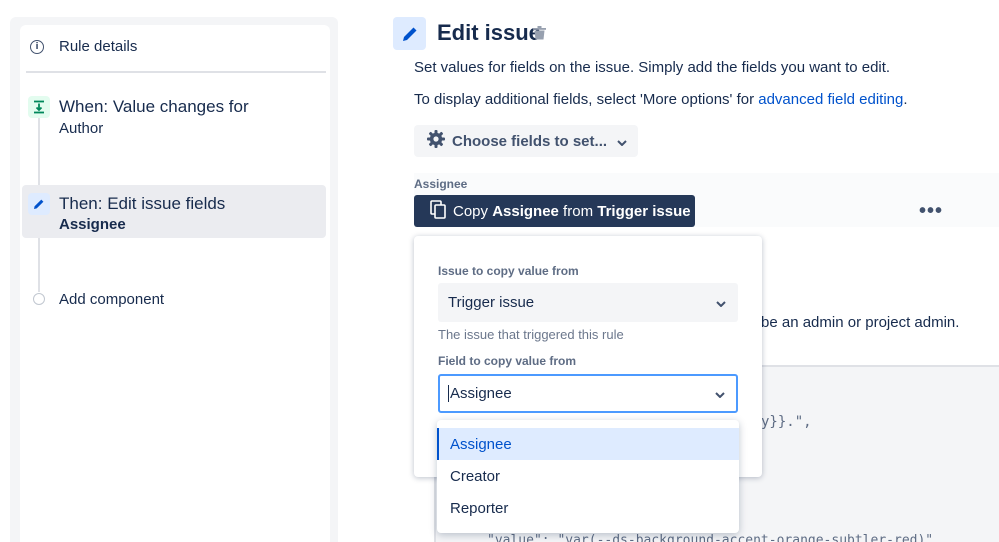 Image resolution: width=999 pixels, height=542 pixels. What do you see at coordinates (480, 393) in the screenshot?
I see `field-source-value: Assignee` at bounding box center [480, 393].